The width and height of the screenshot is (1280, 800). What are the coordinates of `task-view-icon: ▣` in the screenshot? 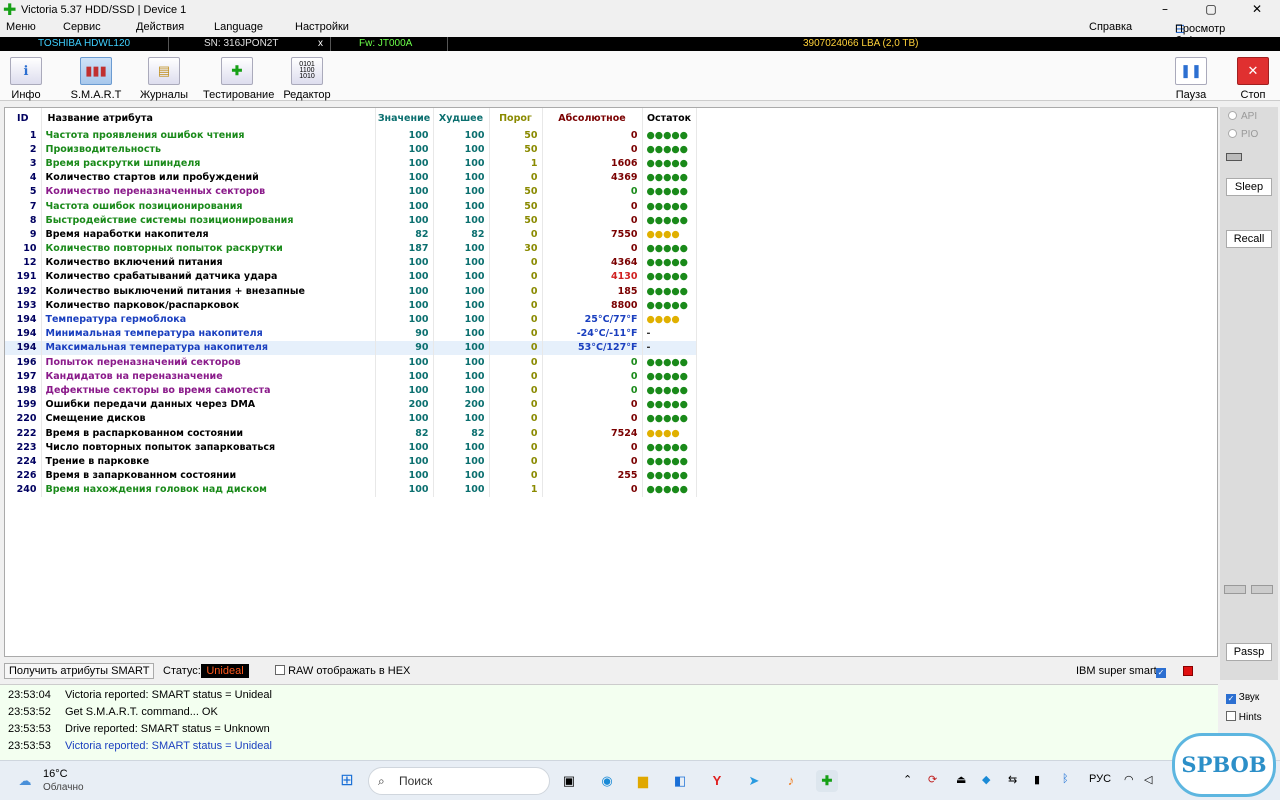 It's located at (569, 781).